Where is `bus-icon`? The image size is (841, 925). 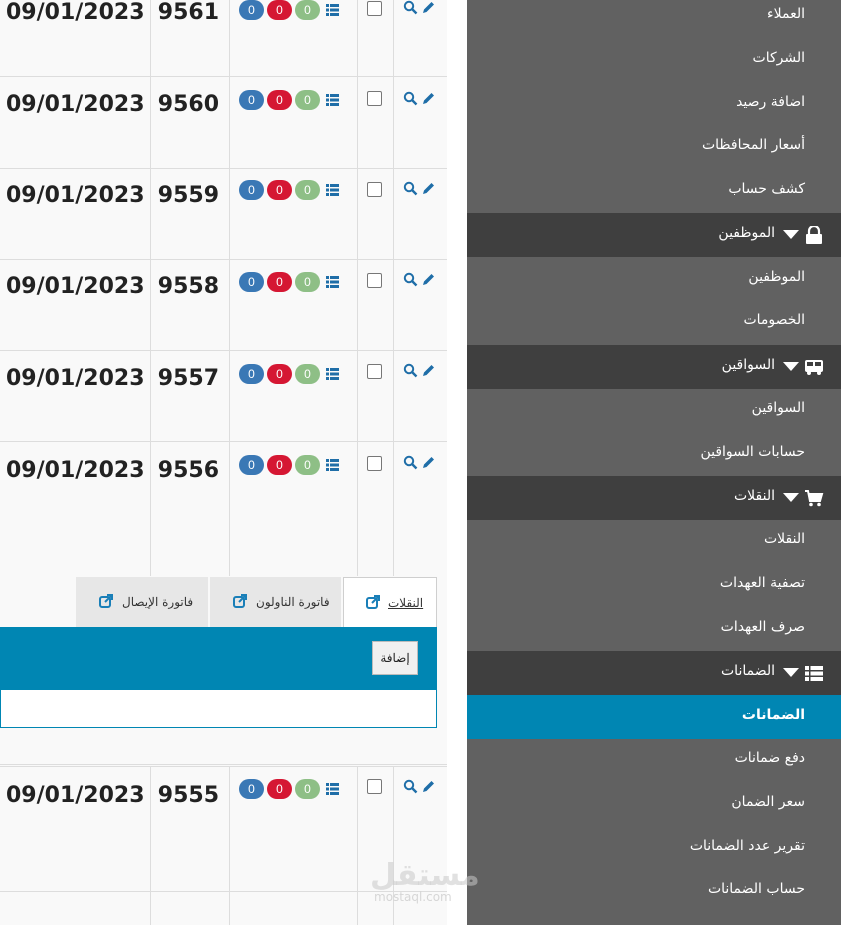
bus-icon is located at coordinates (814, 367).